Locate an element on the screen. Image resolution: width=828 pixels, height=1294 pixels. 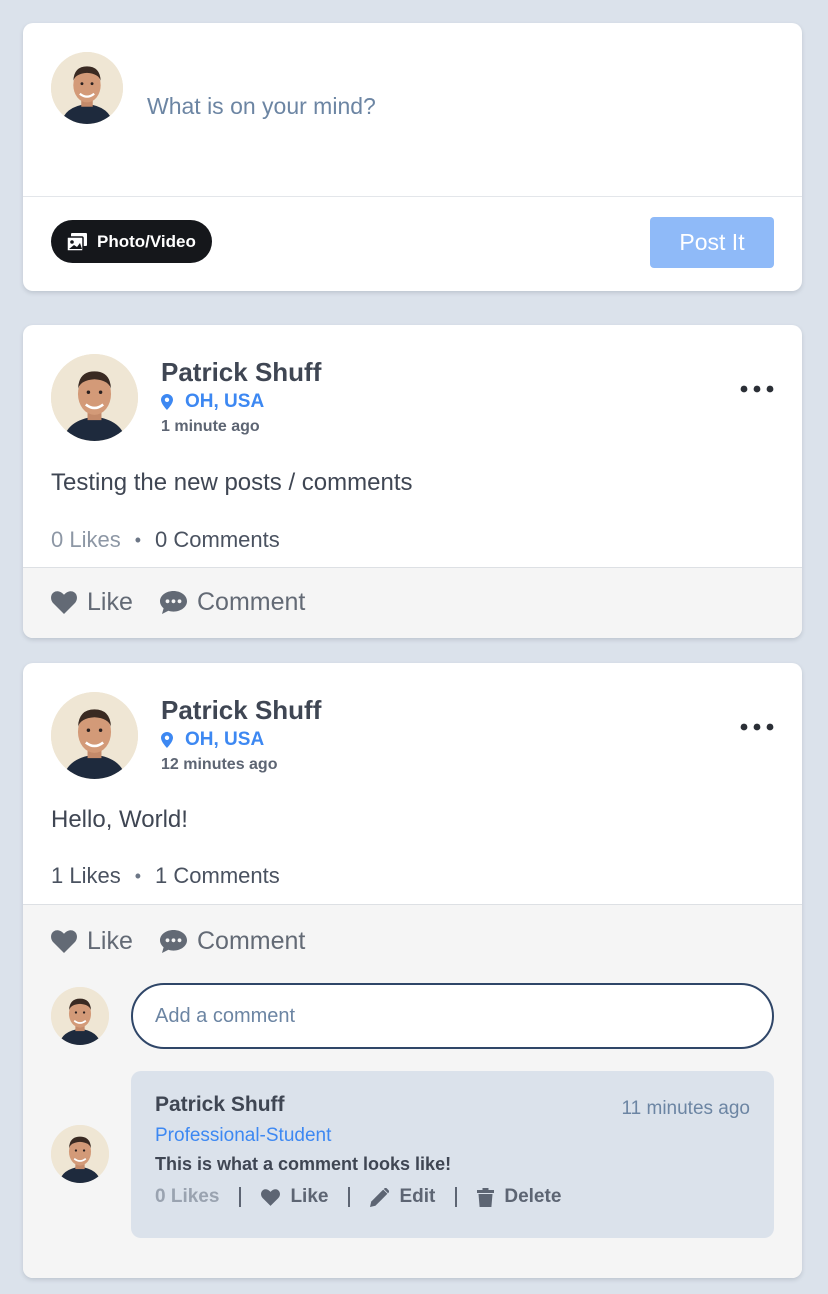
comments-count: 0 Comments is located at coordinates (217, 540).